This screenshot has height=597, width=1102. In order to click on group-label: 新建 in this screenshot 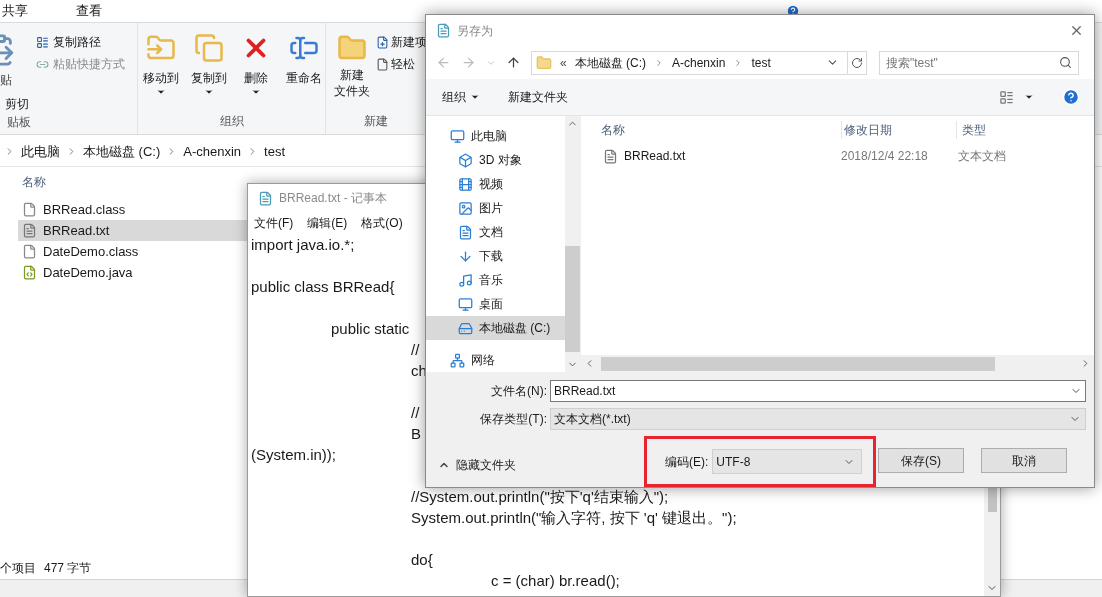, I will do `click(376, 121)`.